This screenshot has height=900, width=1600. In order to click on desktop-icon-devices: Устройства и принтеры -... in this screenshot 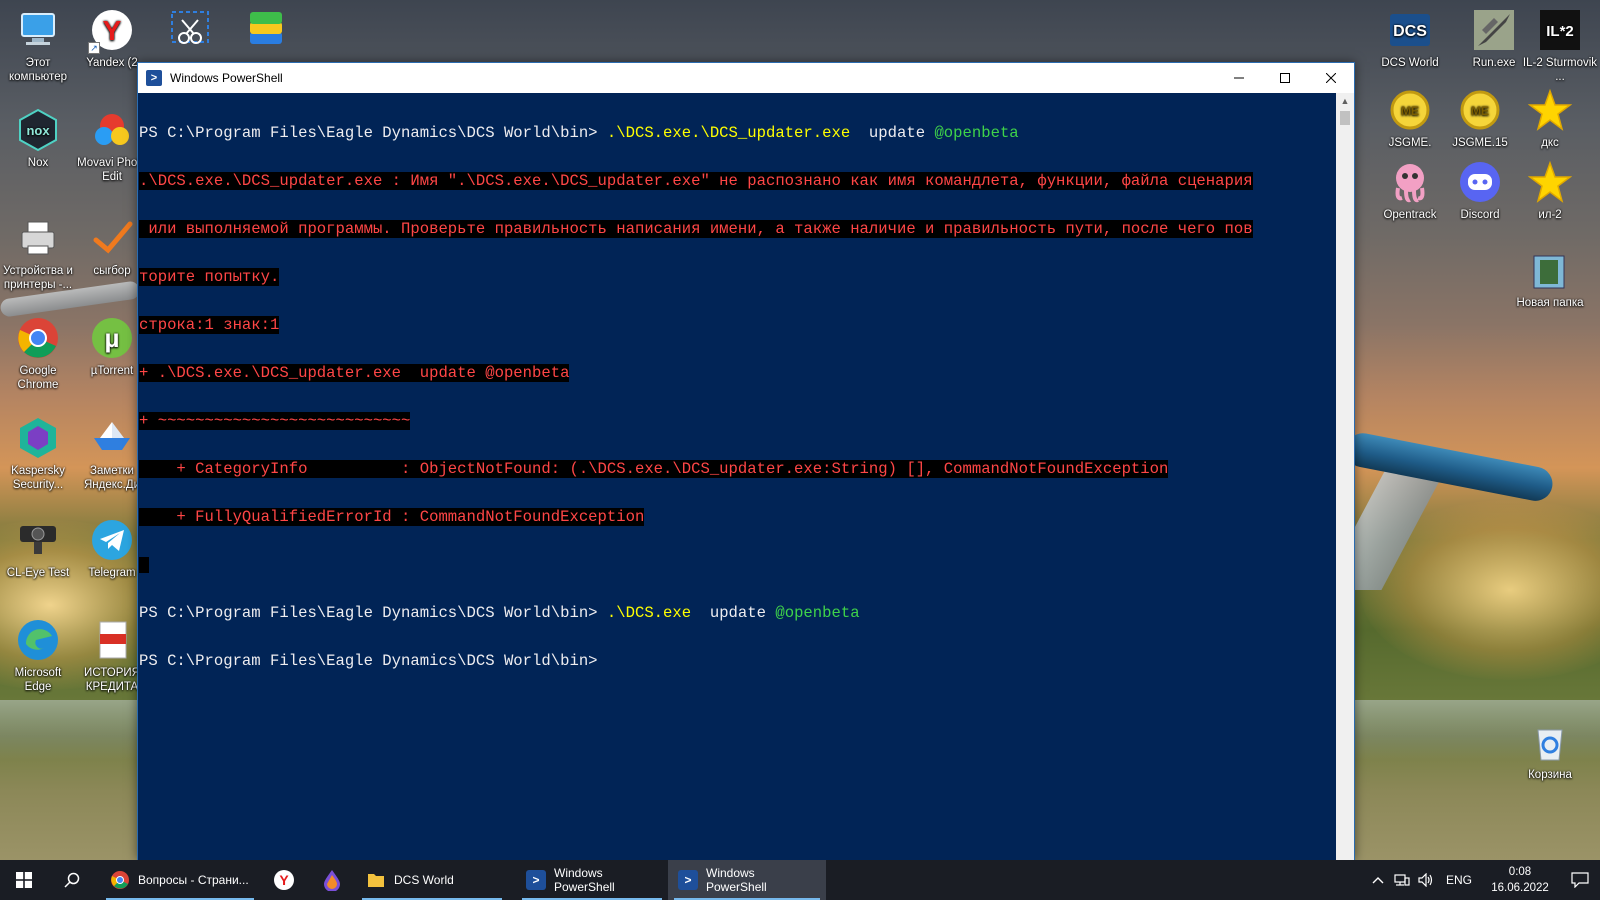, I will do `click(38, 254)`.